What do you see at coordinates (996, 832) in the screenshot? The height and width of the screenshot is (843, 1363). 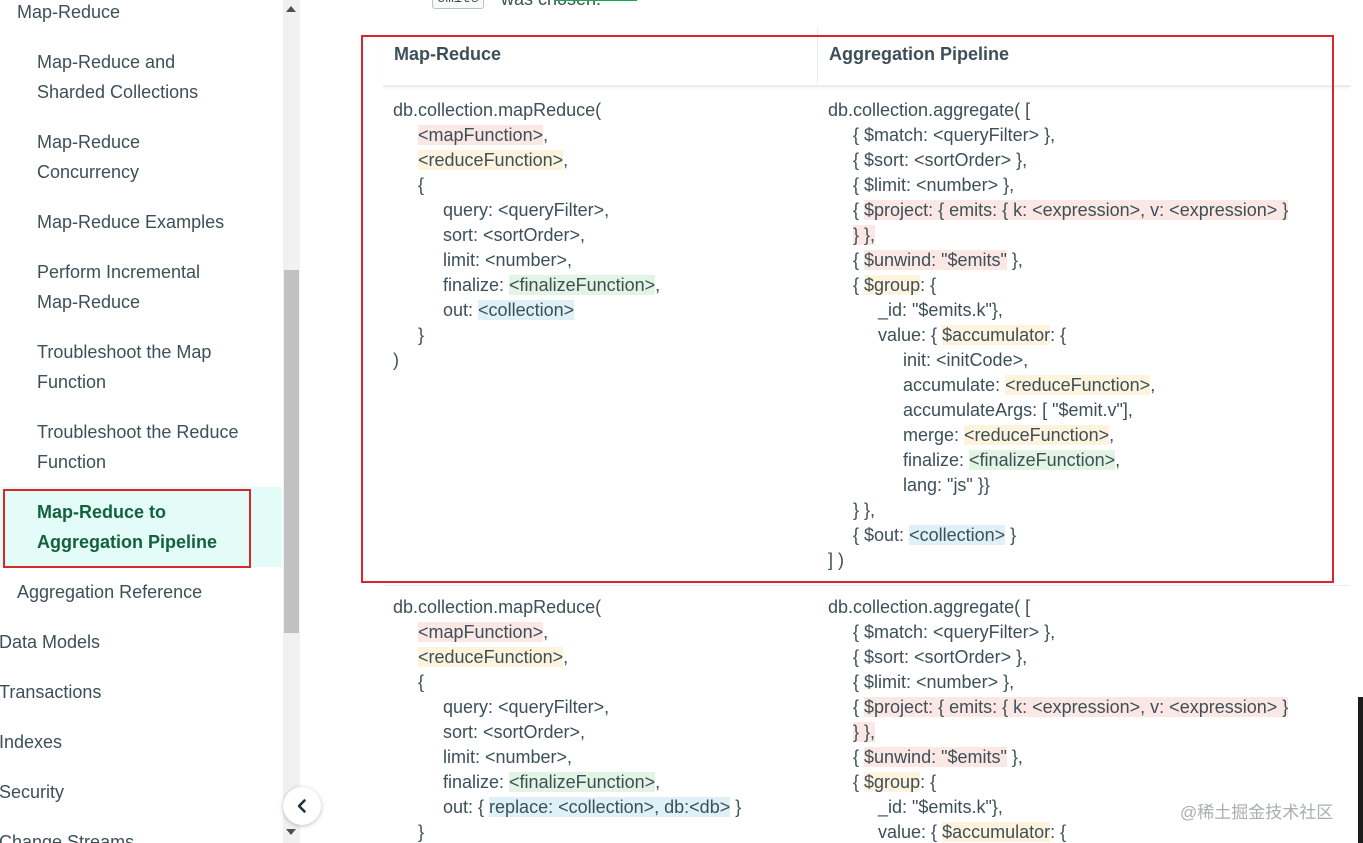 I see `code-highlight: $accumulator` at bounding box center [996, 832].